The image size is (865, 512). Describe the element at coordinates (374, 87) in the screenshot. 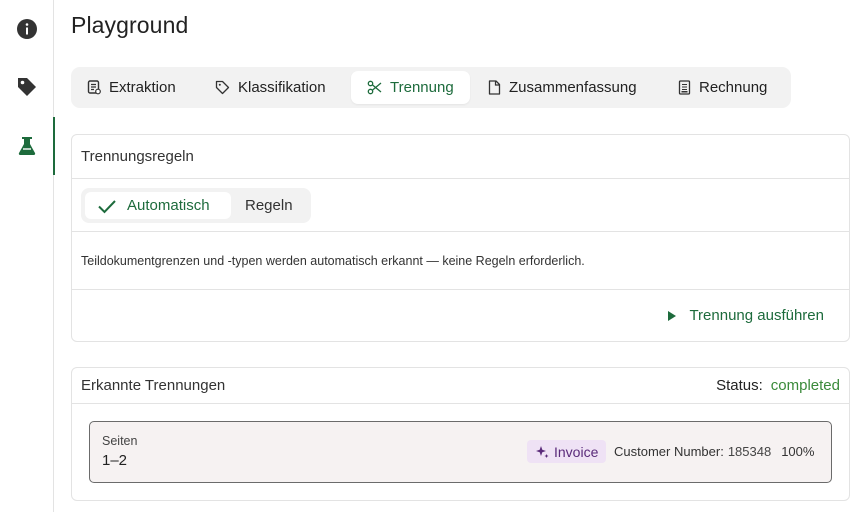

I see `scissors-icon` at that location.